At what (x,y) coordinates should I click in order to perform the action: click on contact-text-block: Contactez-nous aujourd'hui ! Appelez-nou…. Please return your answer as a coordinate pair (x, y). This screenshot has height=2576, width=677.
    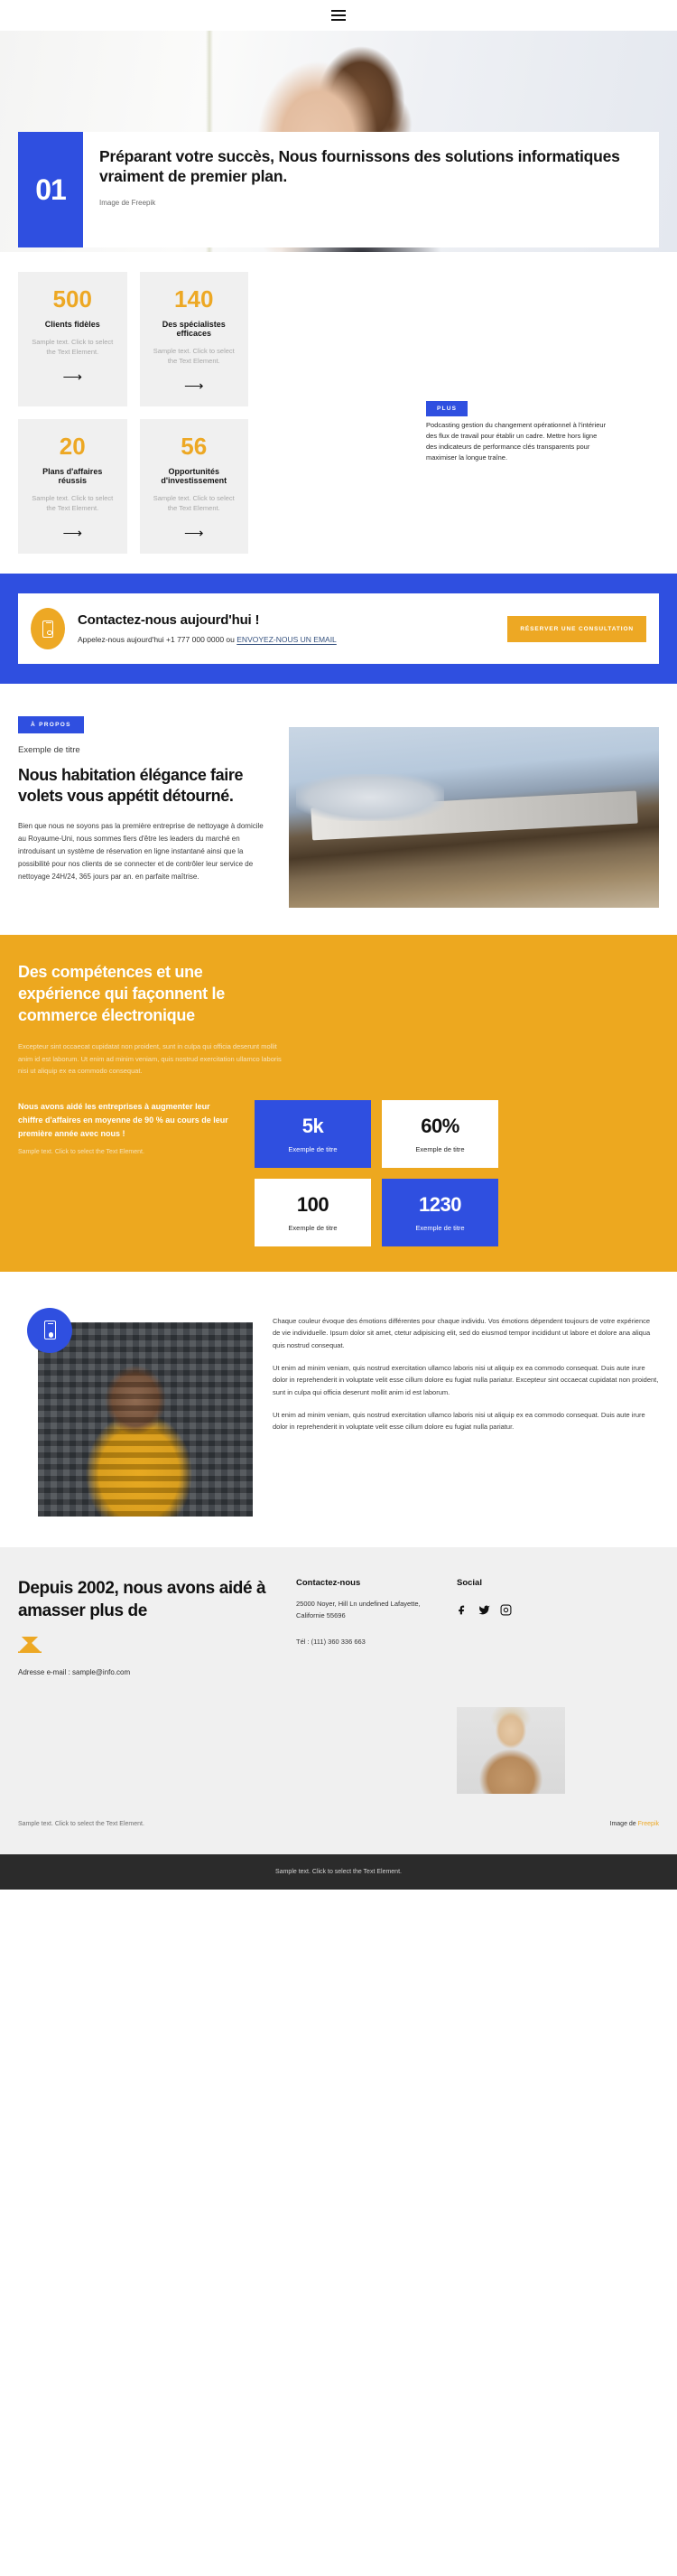
    Looking at the image, I should click on (286, 629).